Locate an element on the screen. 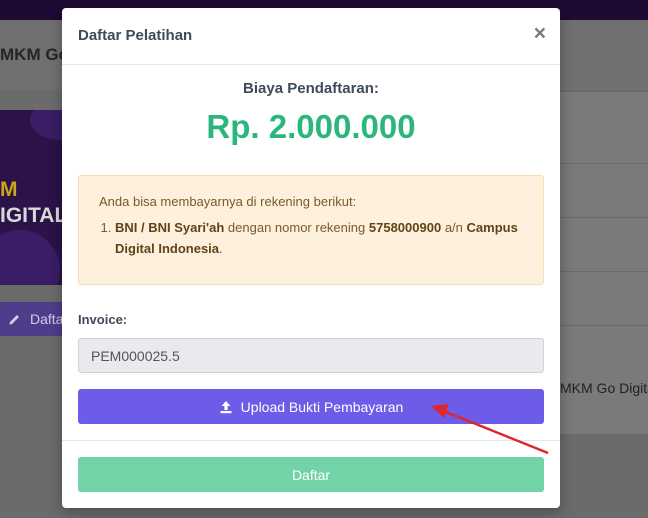 The width and height of the screenshot is (648, 518). account-holder-prefix: a/n is located at coordinates (453, 227).